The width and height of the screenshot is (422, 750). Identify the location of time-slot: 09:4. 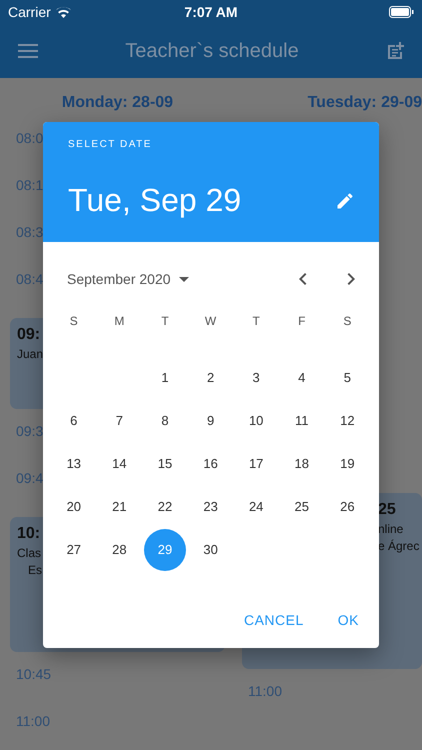
(27, 493).